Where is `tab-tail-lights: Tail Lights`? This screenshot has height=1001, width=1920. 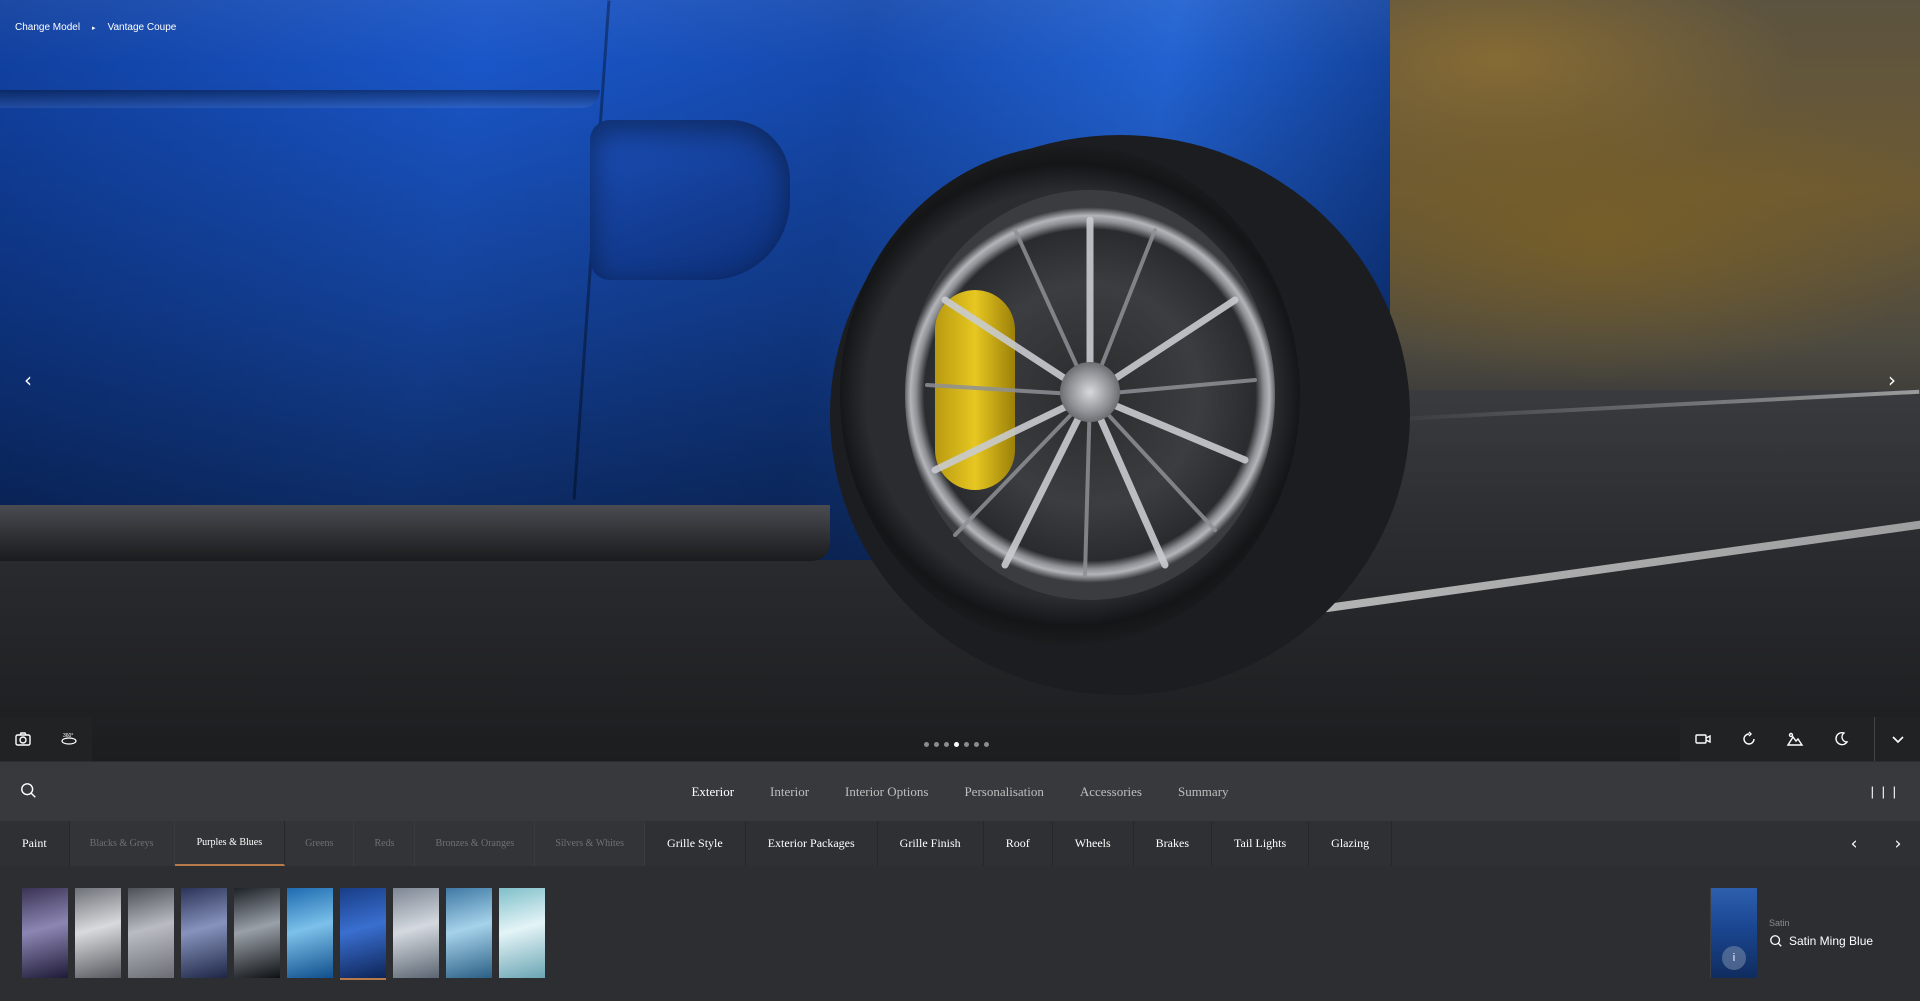
tab-tail-lights: Tail Lights is located at coordinates (1261, 843).